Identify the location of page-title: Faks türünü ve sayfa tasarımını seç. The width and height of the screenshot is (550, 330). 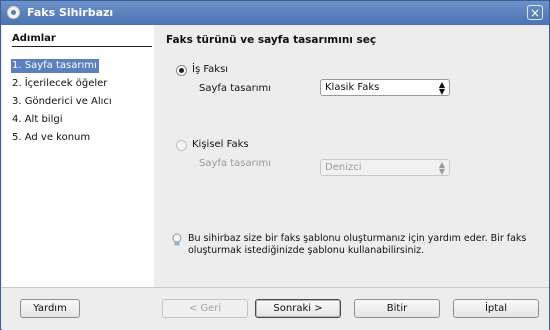
(271, 40).